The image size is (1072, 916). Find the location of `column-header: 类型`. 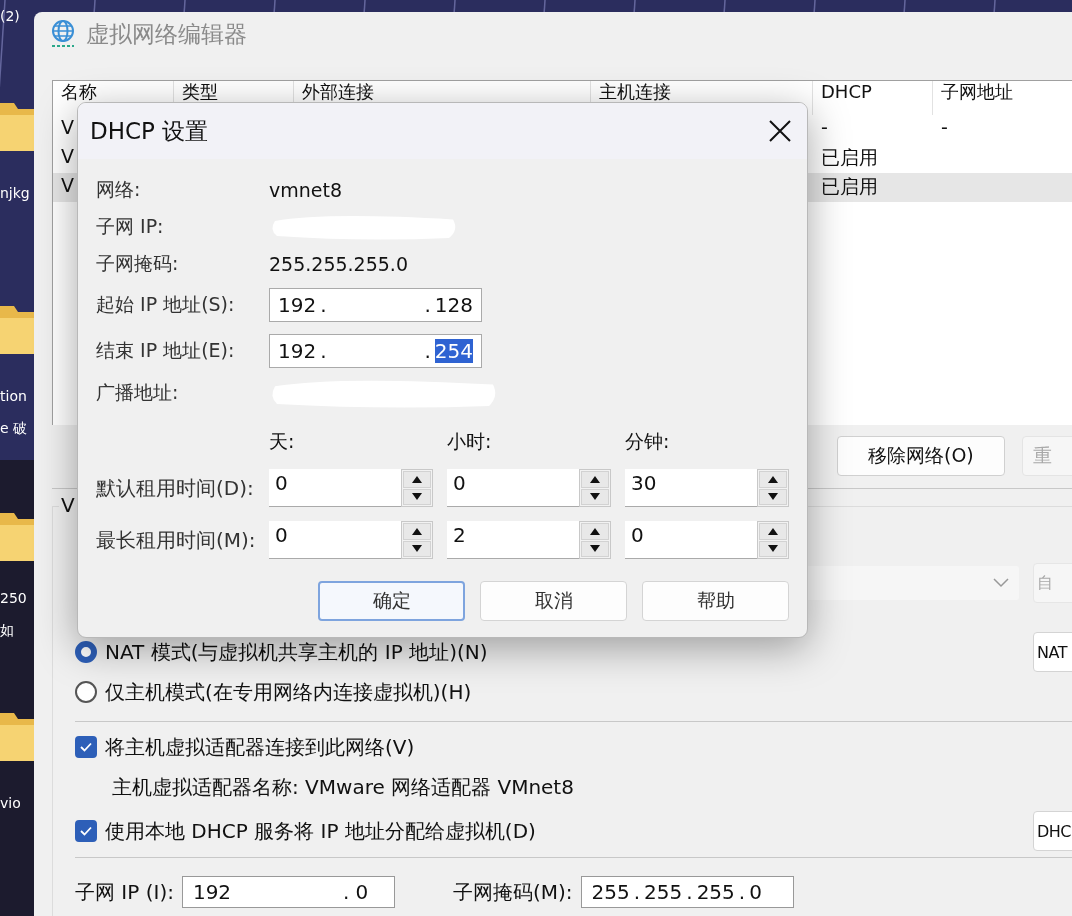

column-header: 类型 is located at coordinates (200, 92).